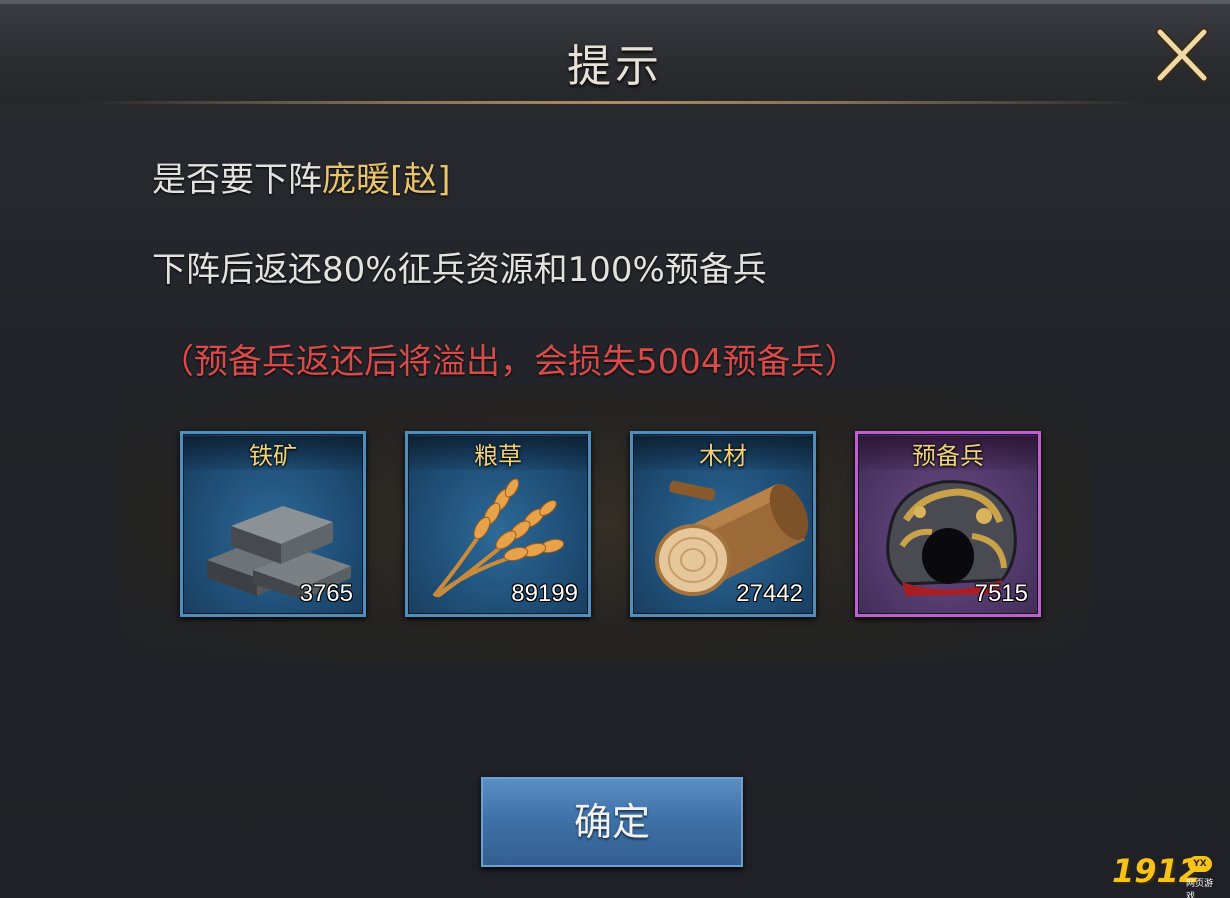  Describe the element at coordinates (498, 538) in the screenshot. I see `wheat-icon` at that location.